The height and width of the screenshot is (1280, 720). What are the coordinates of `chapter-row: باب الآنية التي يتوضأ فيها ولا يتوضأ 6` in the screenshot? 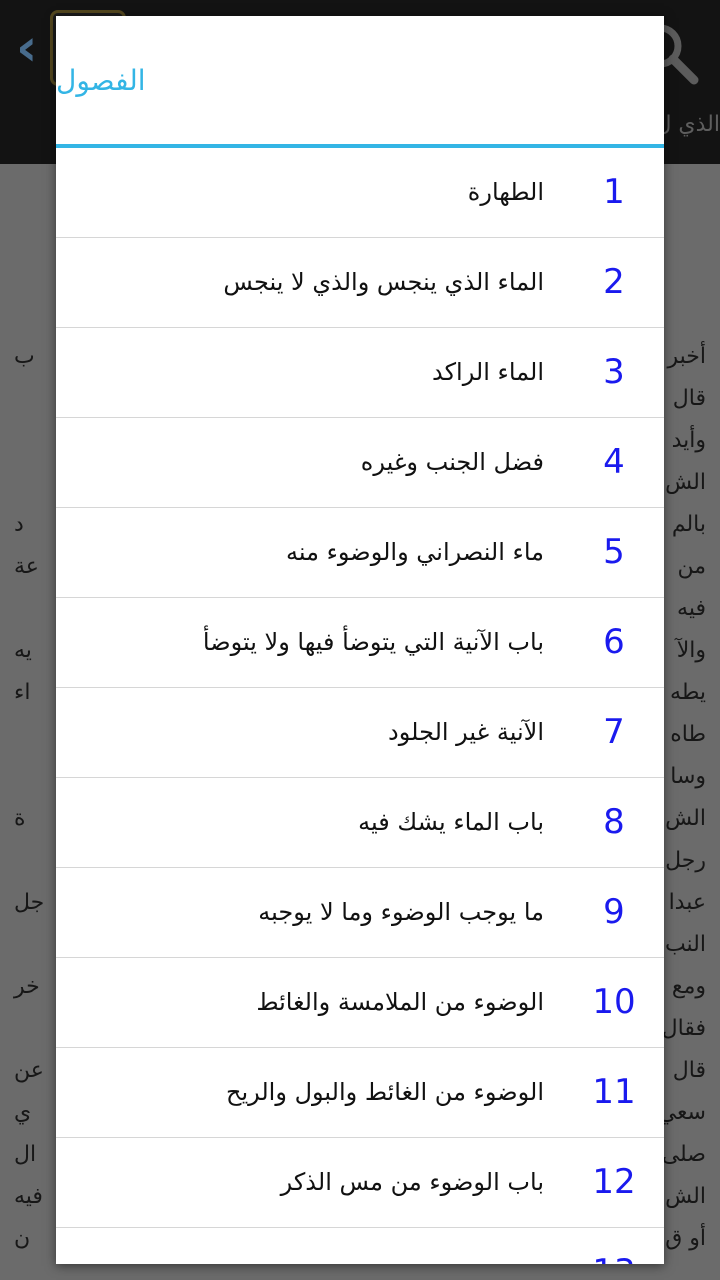 It's located at (360, 643).